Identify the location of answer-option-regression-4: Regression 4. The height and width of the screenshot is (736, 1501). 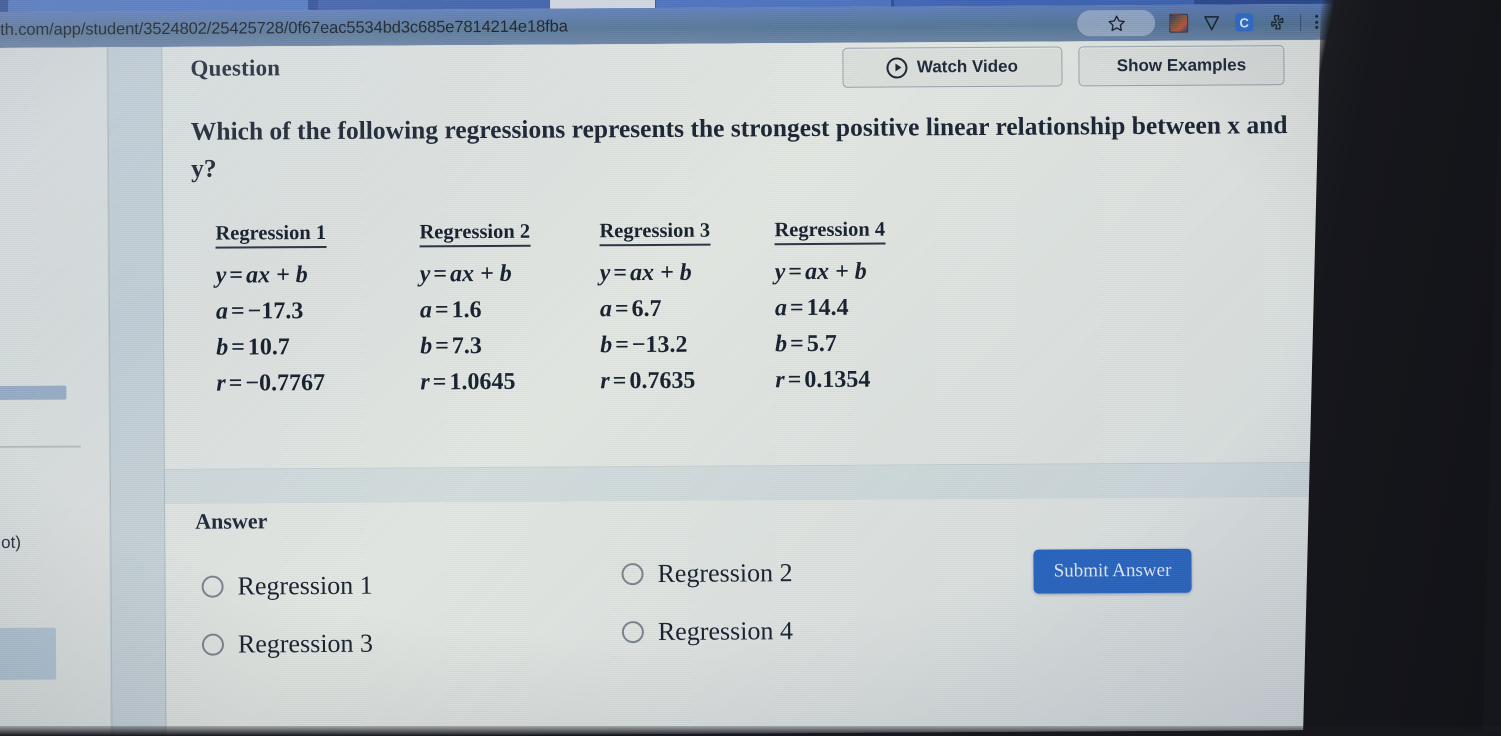
(707, 631).